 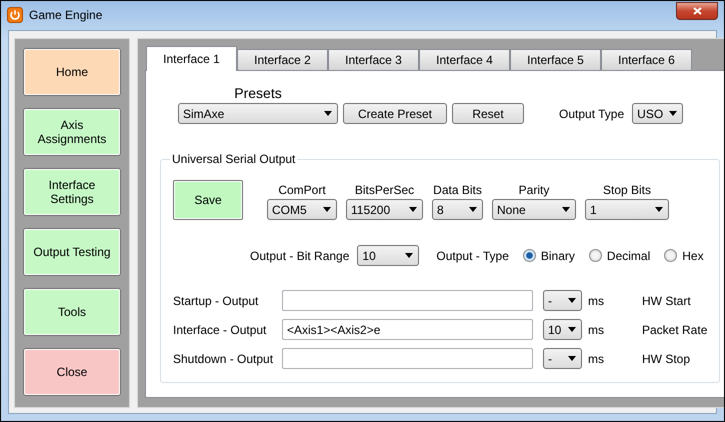 I want to click on output-label: Interface - Output, so click(x=220, y=329).